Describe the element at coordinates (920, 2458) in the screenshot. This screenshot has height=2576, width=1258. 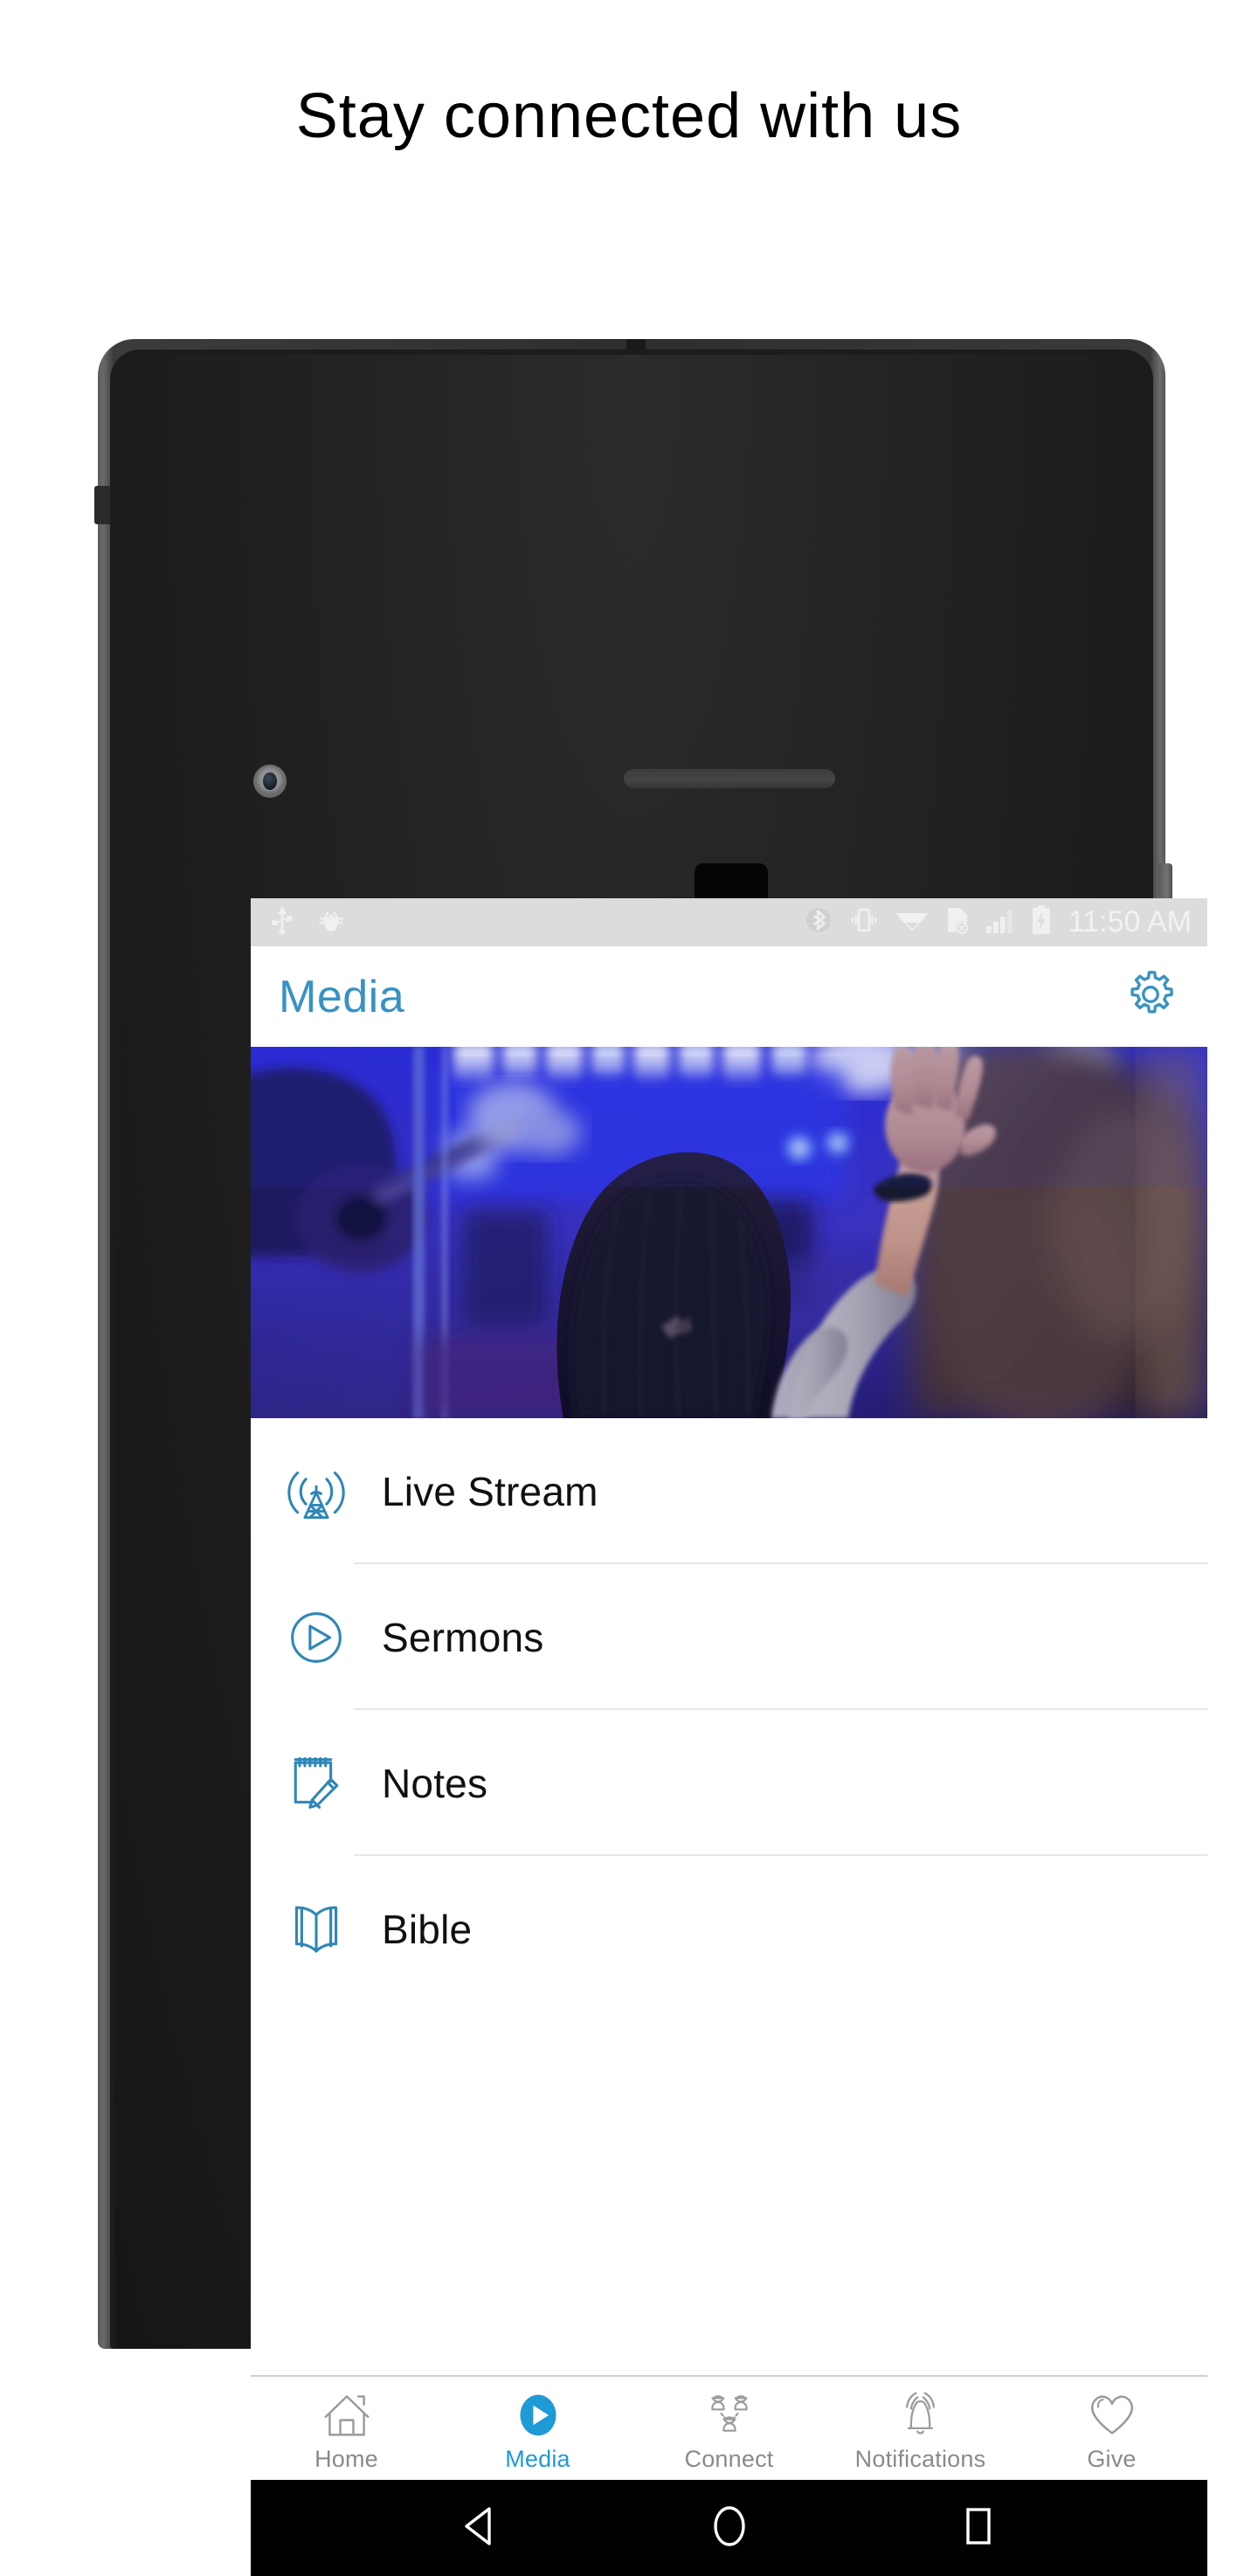
I see `tab-label: Notifications` at that location.